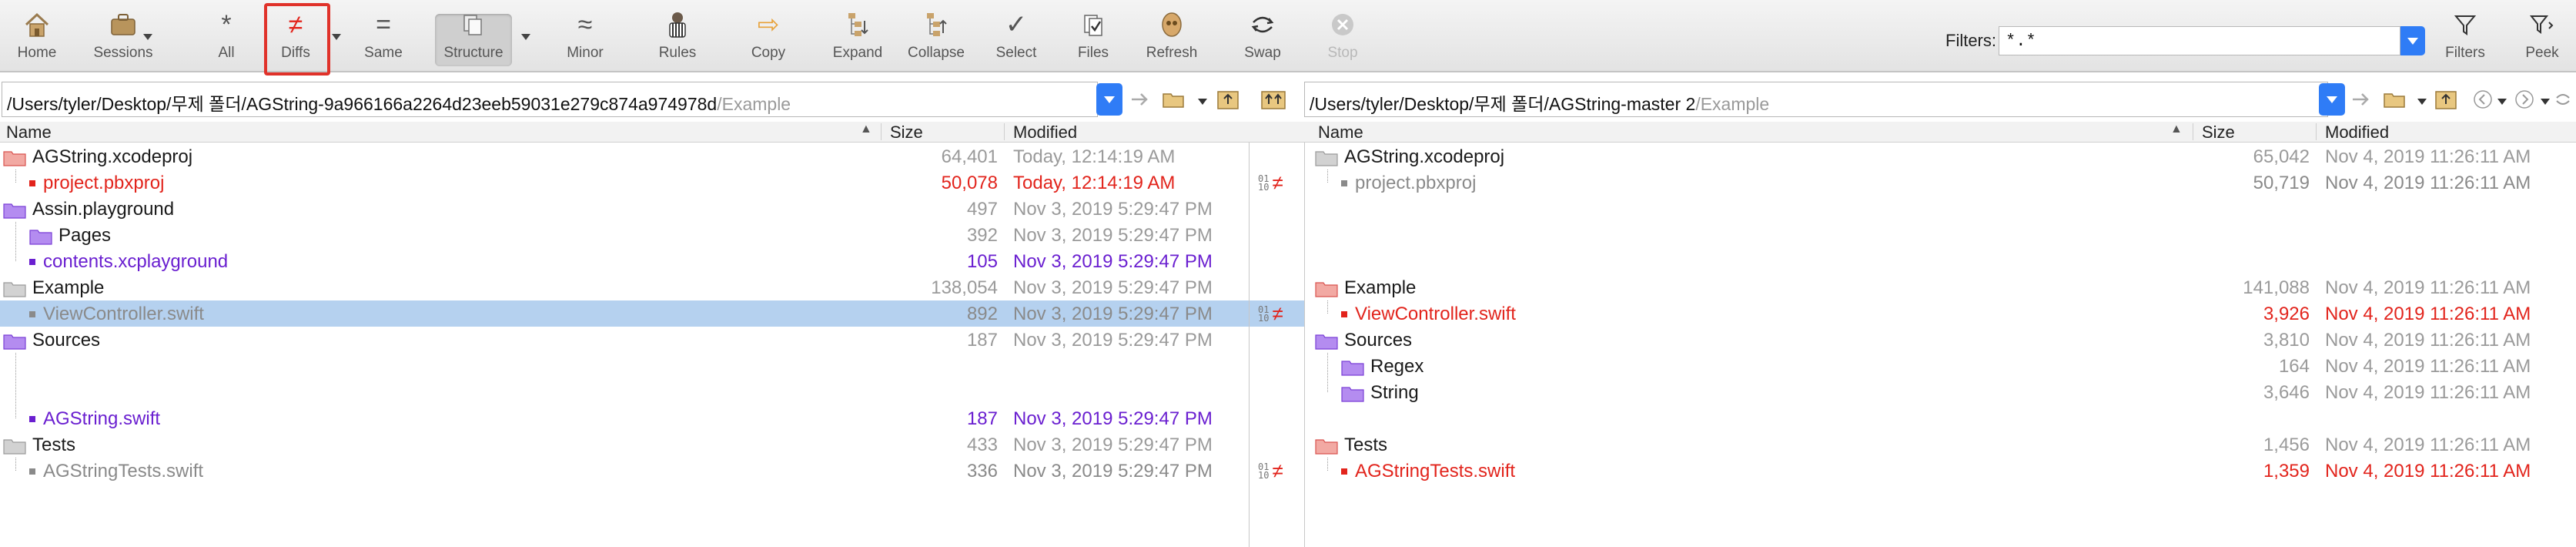  Describe the element at coordinates (1351, 446) in the screenshot. I see `item-name: Tests` at that location.